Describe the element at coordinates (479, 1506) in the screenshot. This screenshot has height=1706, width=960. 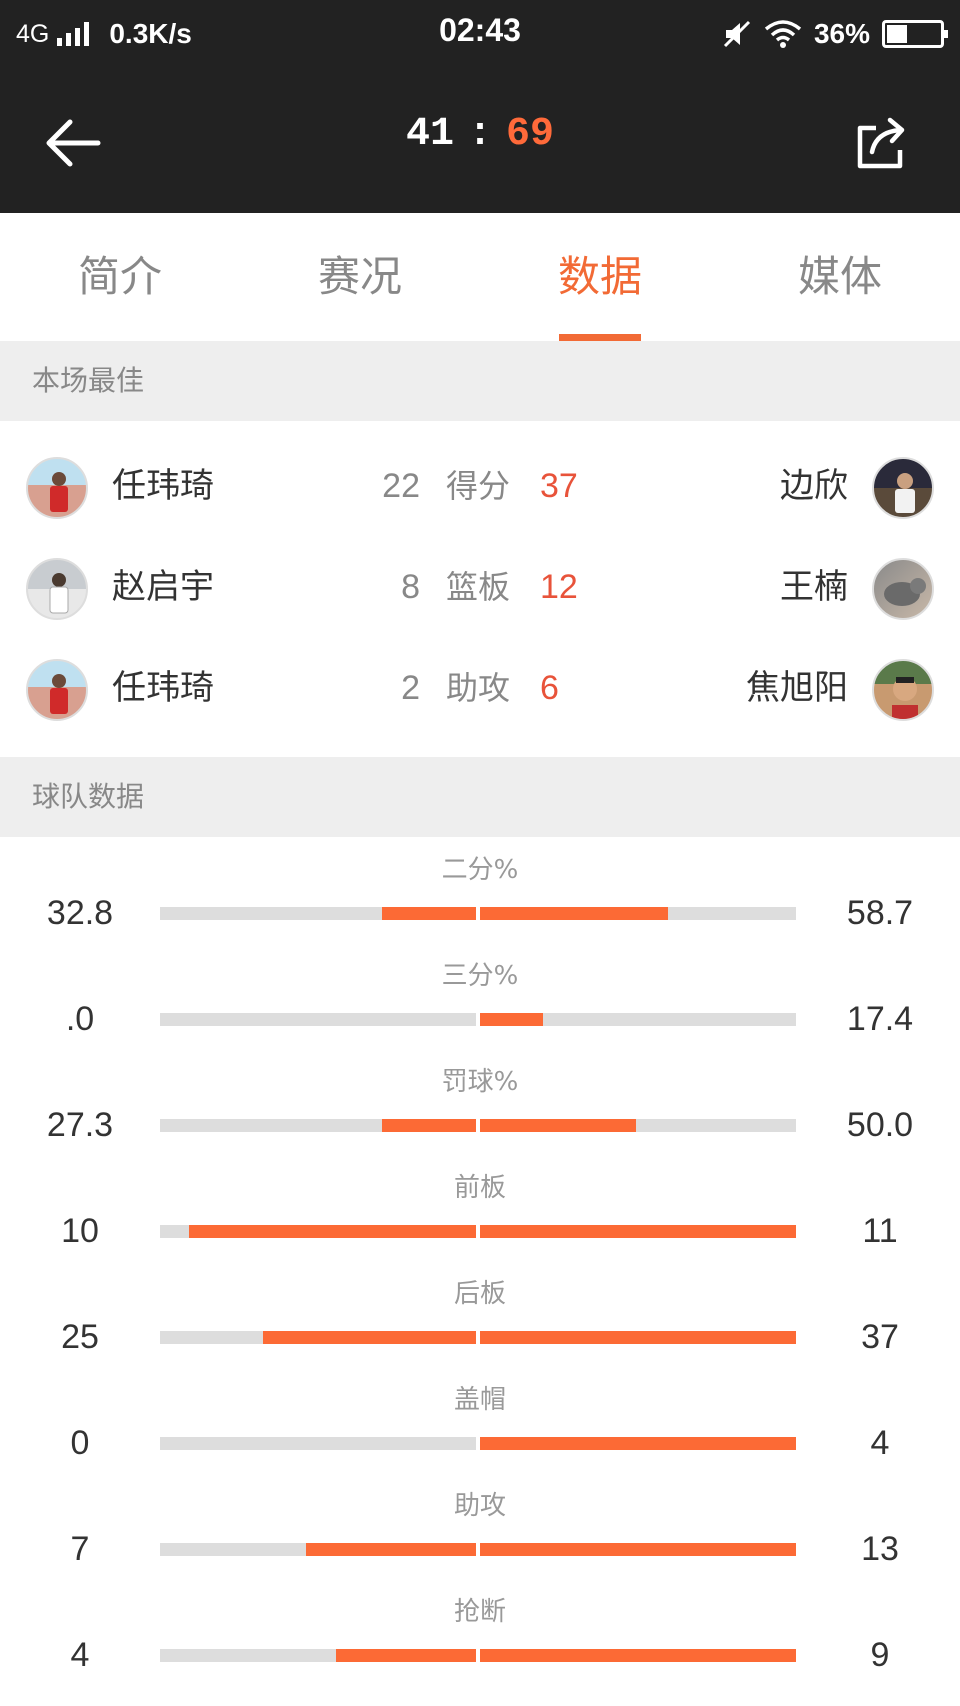
I see `stat-label: 助攻` at that location.